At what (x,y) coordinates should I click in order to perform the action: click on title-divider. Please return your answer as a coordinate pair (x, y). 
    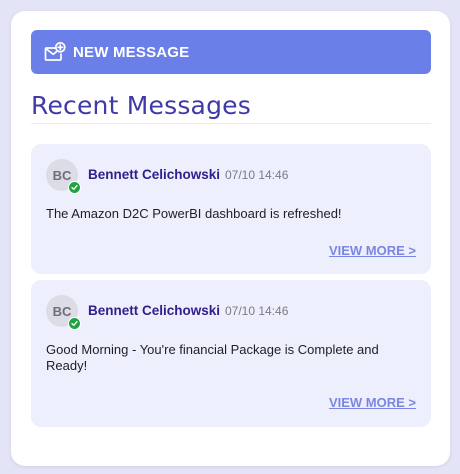
    Looking at the image, I should click on (231, 123).